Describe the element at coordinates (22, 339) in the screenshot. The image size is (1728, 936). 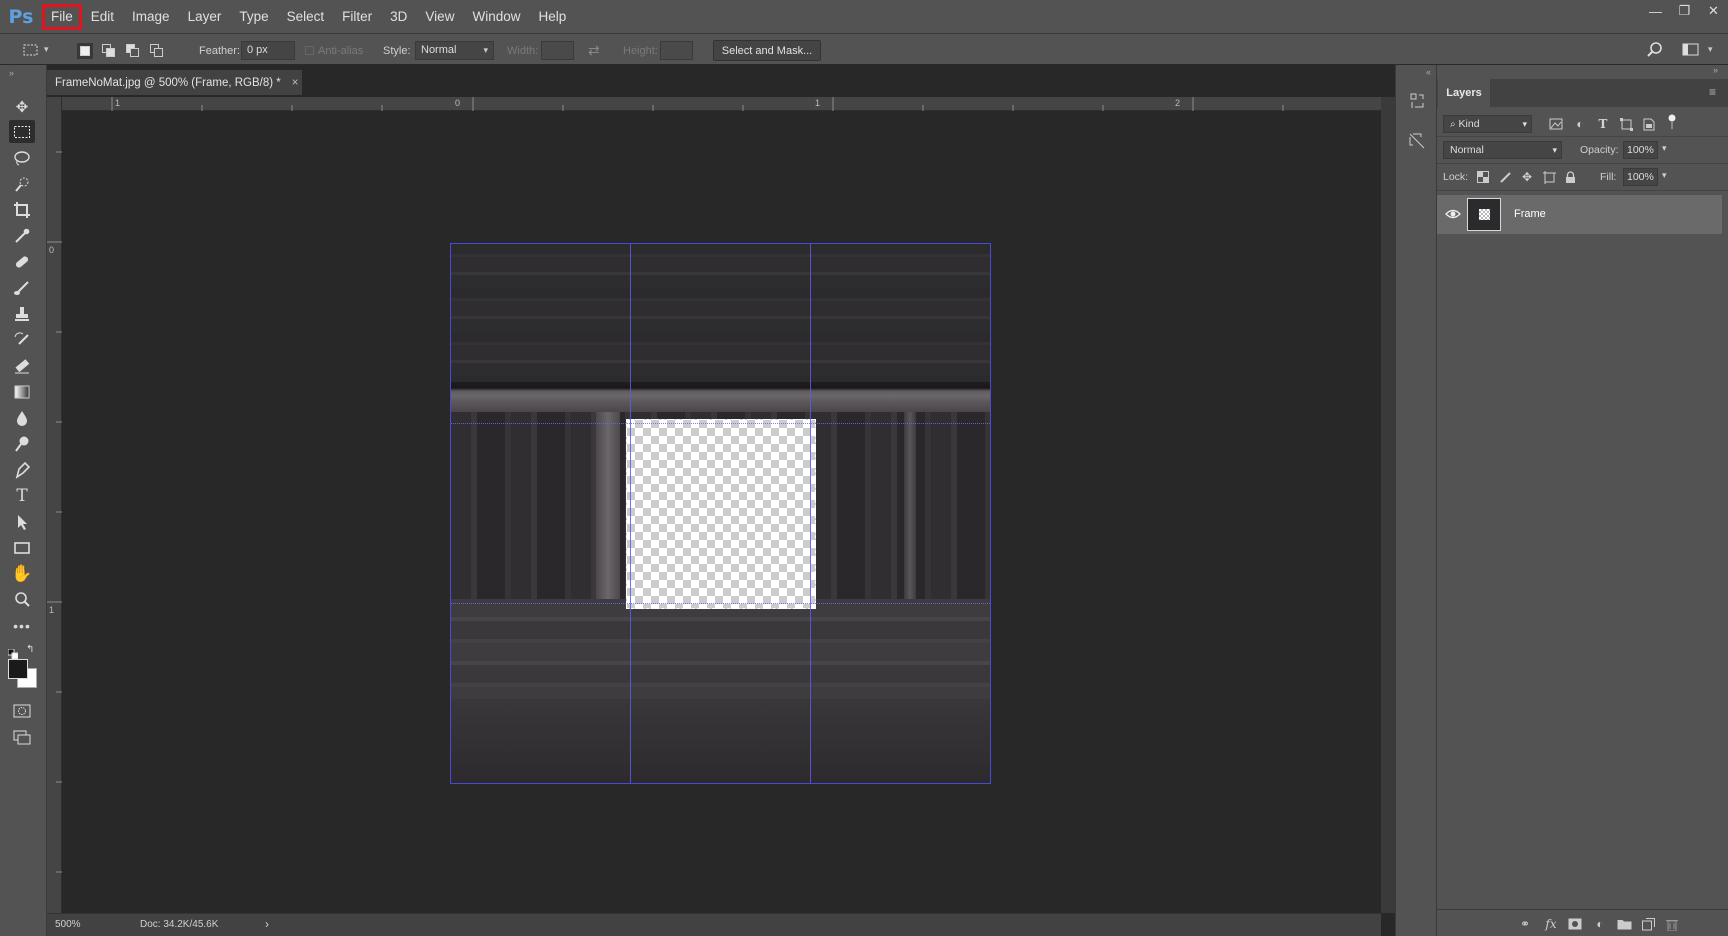
I see `history-brush-tool-icon` at that location.